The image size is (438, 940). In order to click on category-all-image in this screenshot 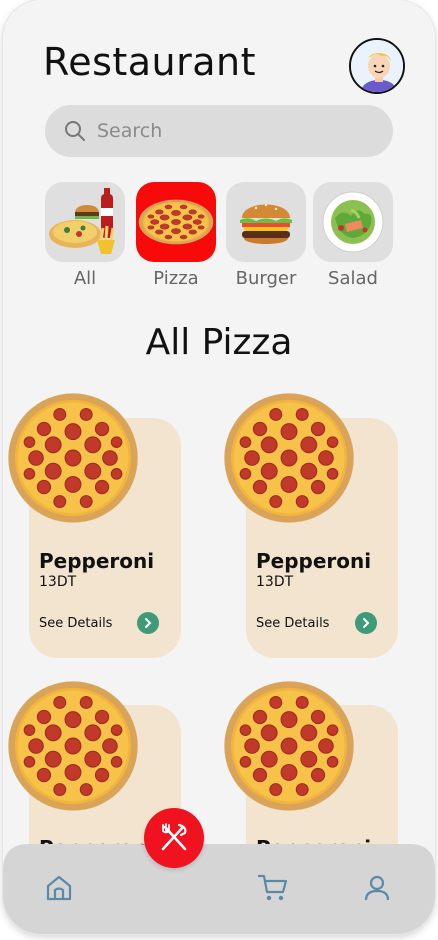, I will do `click(85, 222)`.